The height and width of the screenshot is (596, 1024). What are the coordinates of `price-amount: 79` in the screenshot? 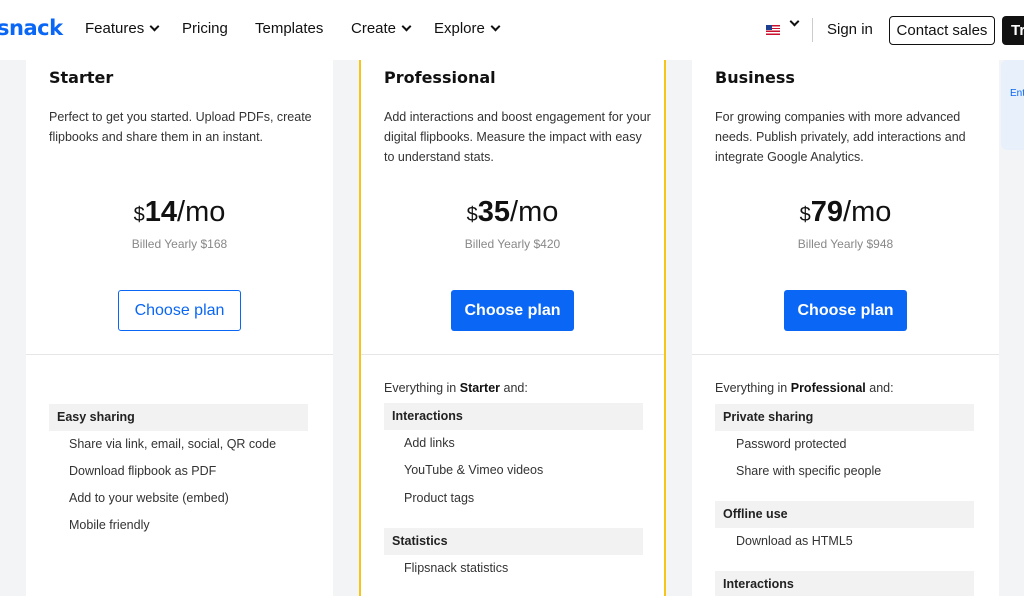 It's located at (827, 212).